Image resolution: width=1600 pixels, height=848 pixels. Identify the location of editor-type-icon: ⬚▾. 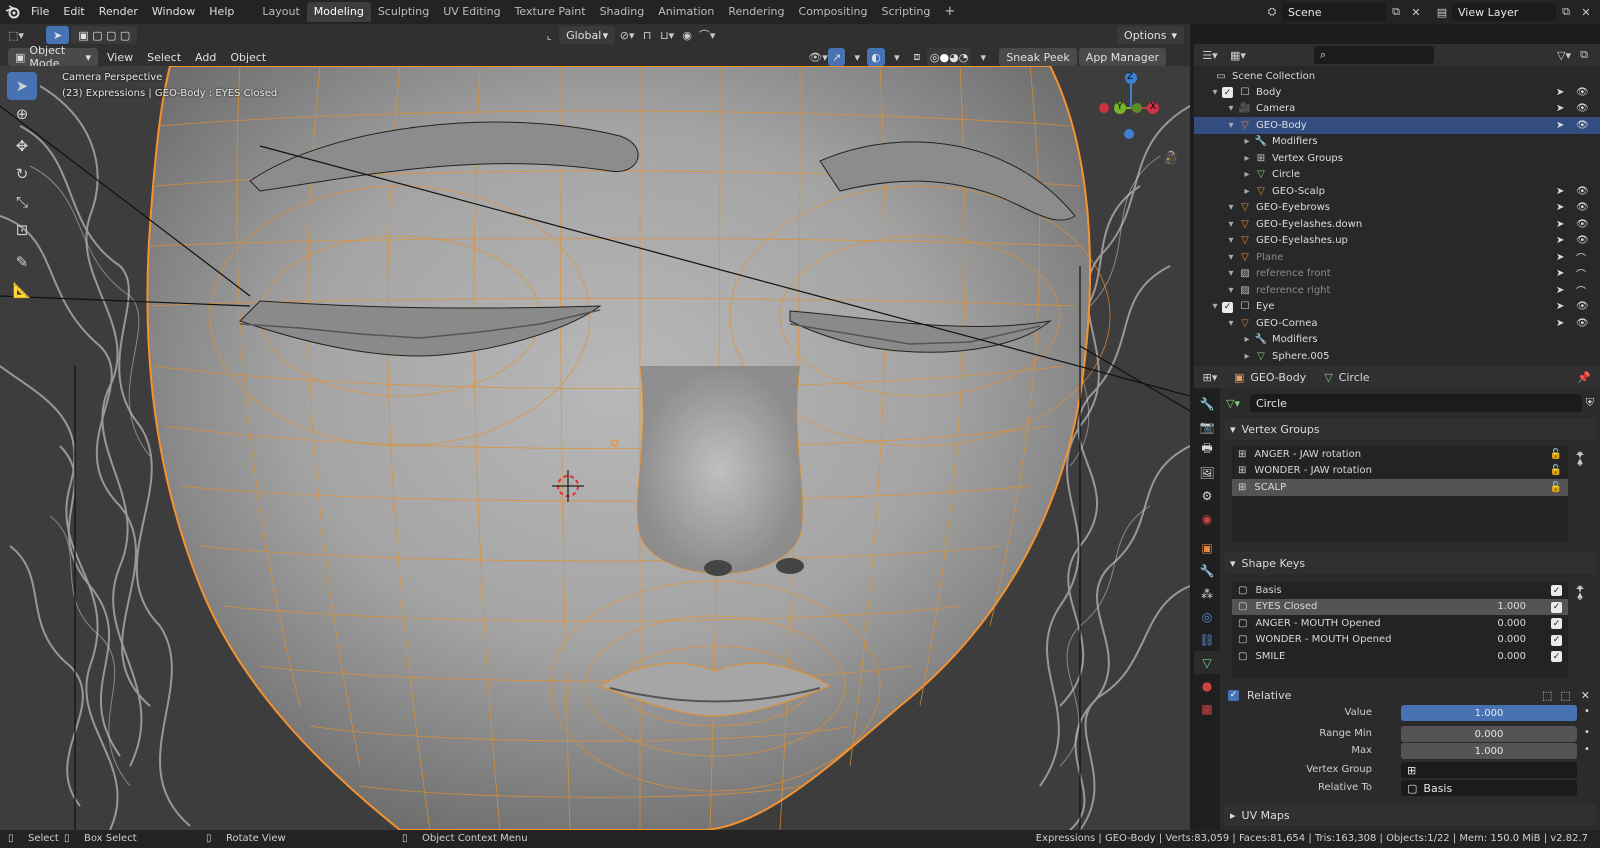
(16, 35).